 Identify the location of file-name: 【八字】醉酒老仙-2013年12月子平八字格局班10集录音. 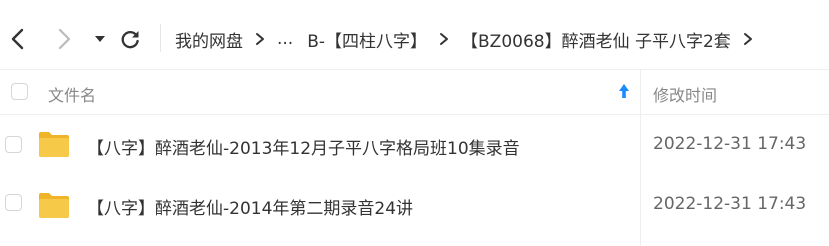
(303, 146).